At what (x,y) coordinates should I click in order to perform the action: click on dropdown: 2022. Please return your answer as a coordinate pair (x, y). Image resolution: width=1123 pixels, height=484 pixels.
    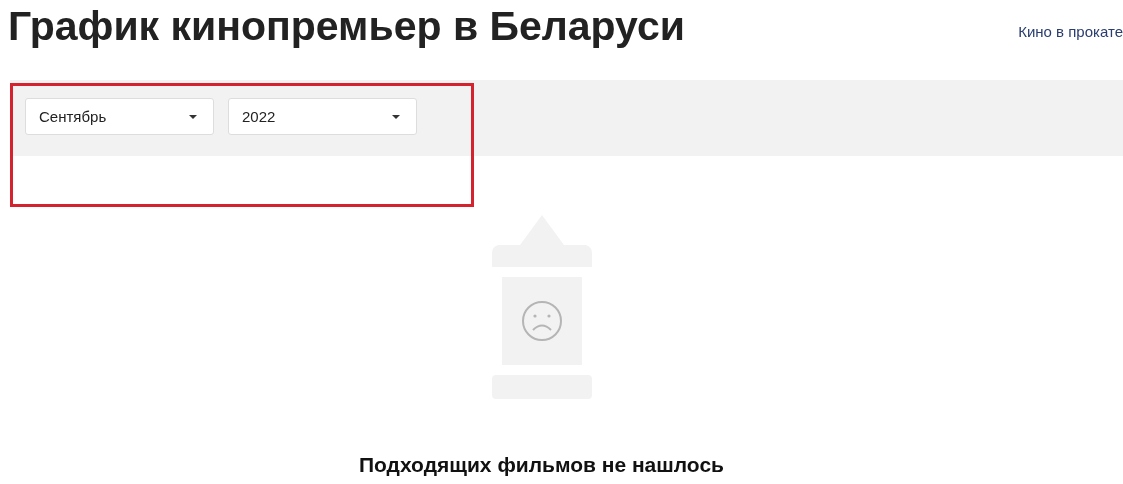
    Looking at the image, I should click on (322, 116).